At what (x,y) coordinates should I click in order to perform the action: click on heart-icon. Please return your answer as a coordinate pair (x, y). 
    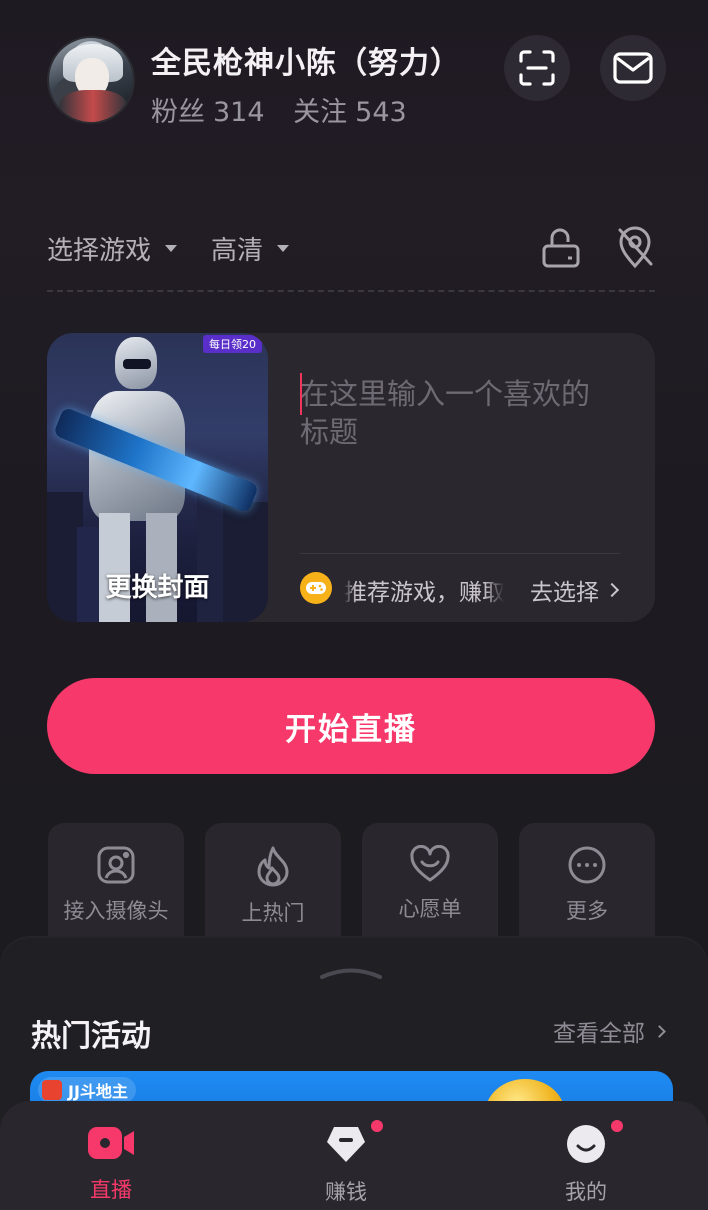
    Looking at the image, I should click on (430, 863).